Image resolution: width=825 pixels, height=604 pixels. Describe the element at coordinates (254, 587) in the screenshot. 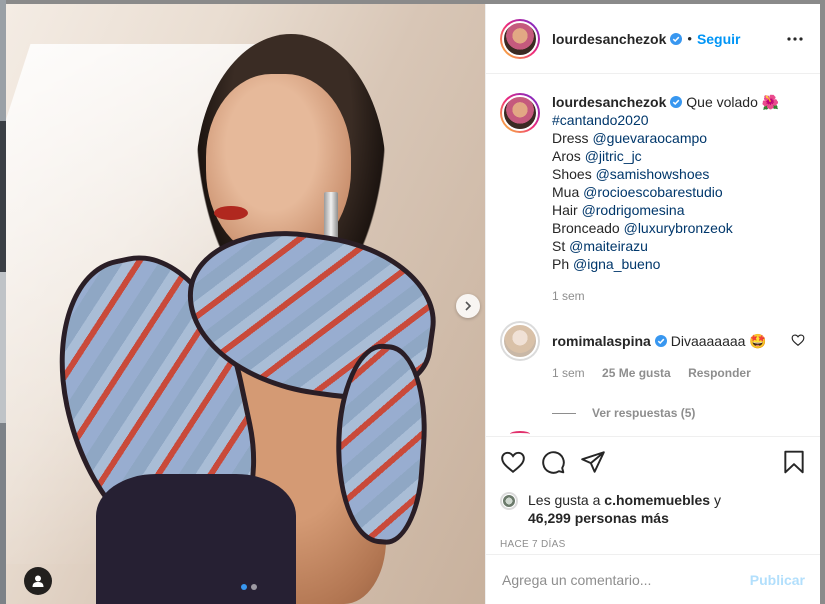

I see `carousel-dot` at that location.